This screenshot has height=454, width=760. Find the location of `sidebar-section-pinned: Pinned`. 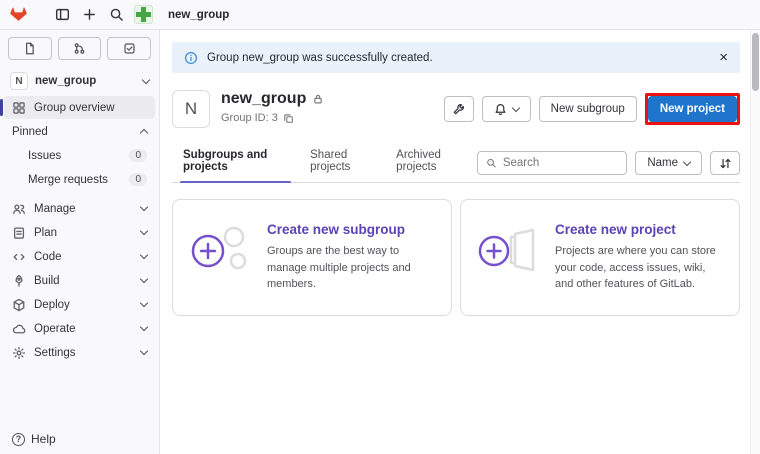

sidebar-section-pinned: Pinned is located at coordinates (79, 131).